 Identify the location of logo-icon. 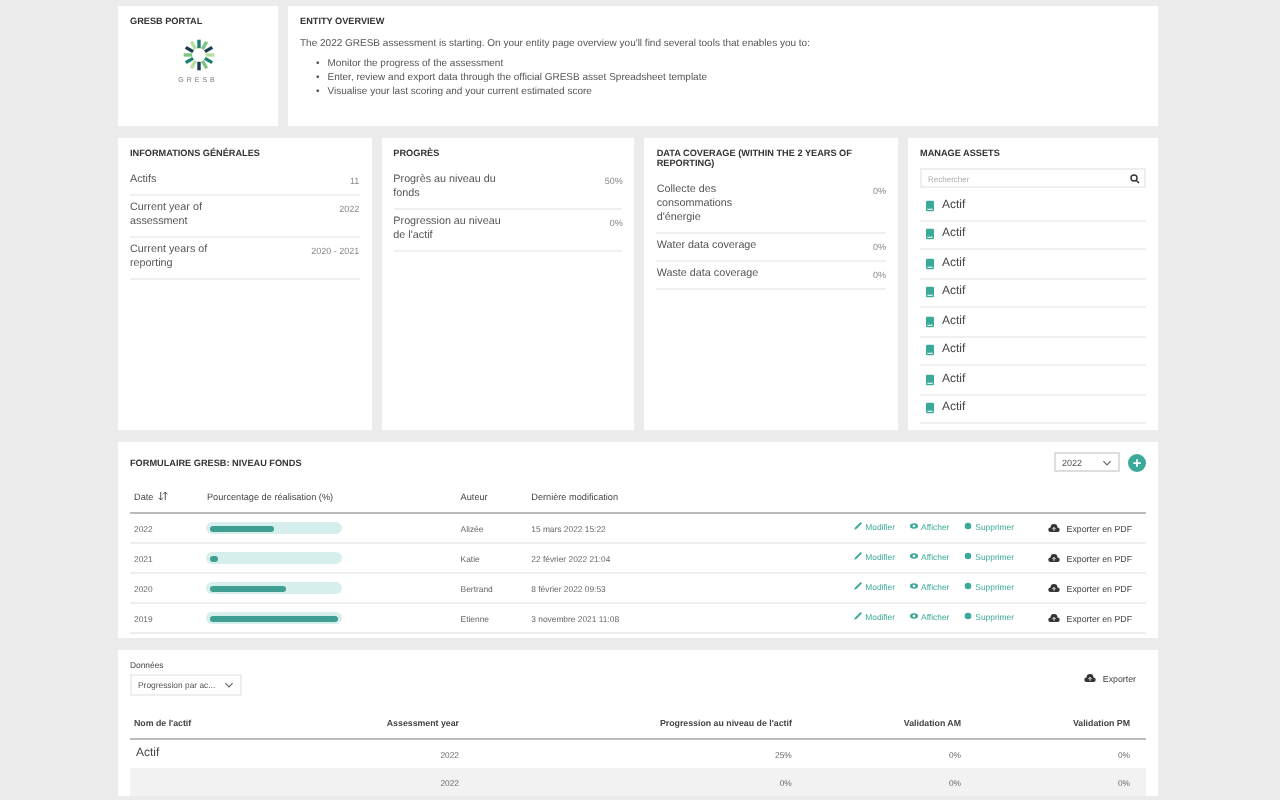
(198, 55).